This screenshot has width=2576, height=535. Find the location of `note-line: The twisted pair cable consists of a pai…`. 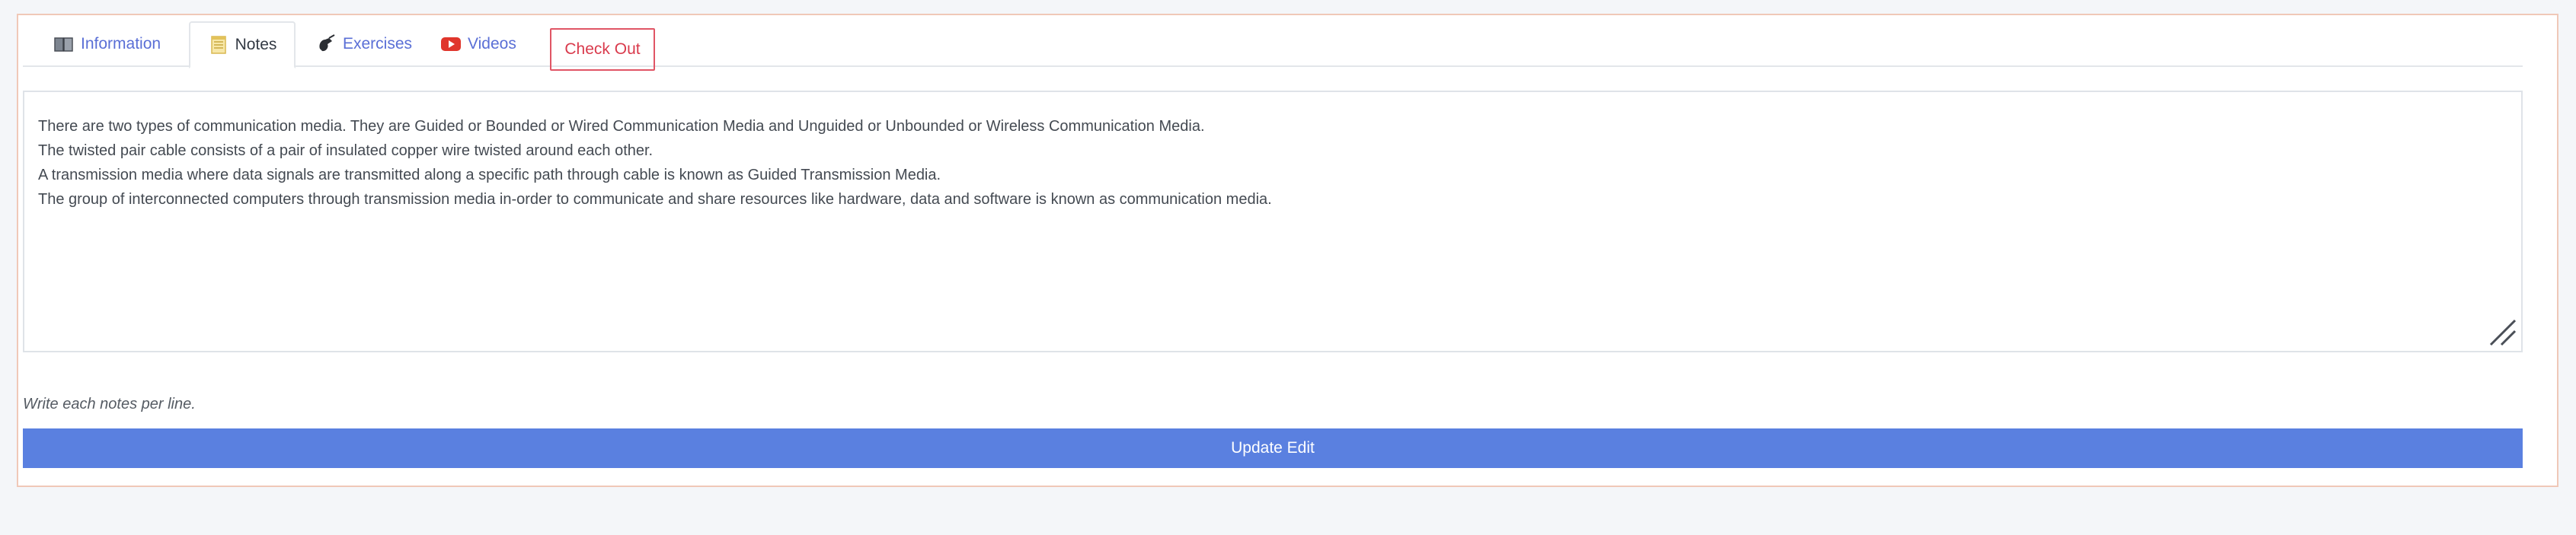

note-line: The twisted pair cable consists of a pai… is located at coordinates (346, 150).